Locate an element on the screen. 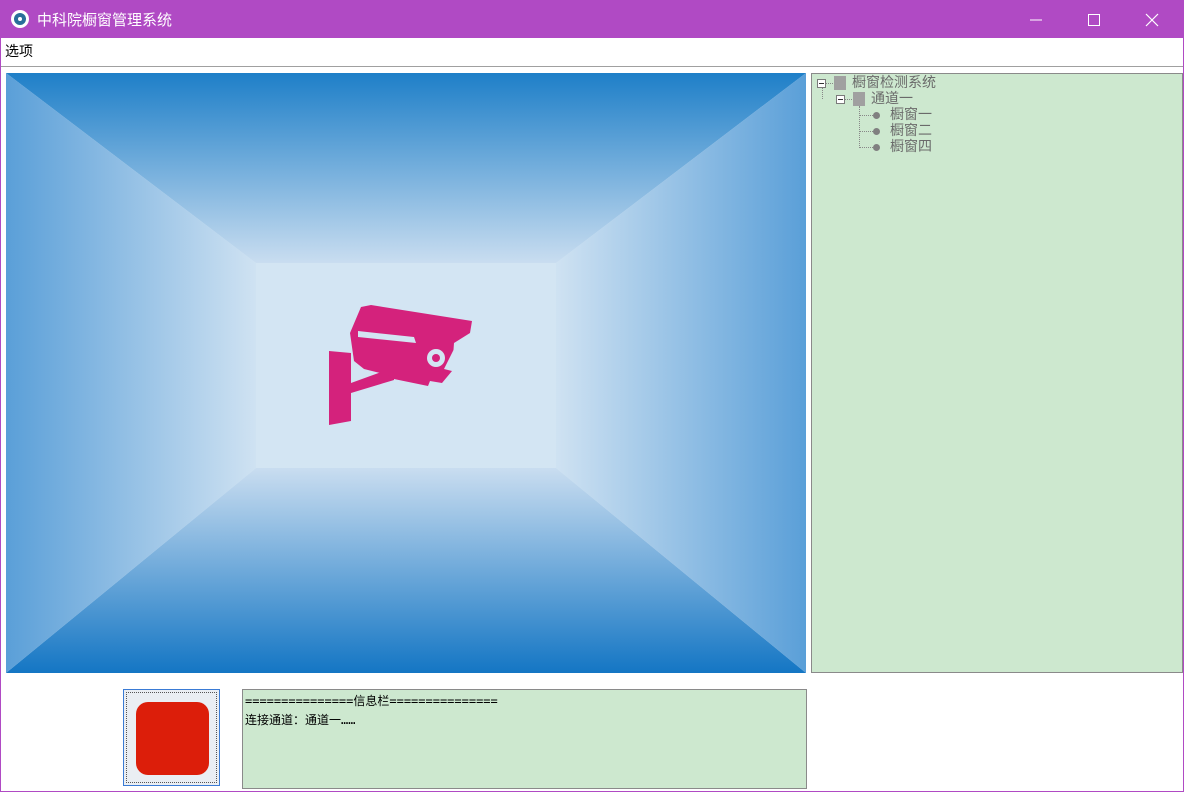 The height and width of the screenshot is (792, 1184). status-indicator-button is located at coordinates (171, 737).